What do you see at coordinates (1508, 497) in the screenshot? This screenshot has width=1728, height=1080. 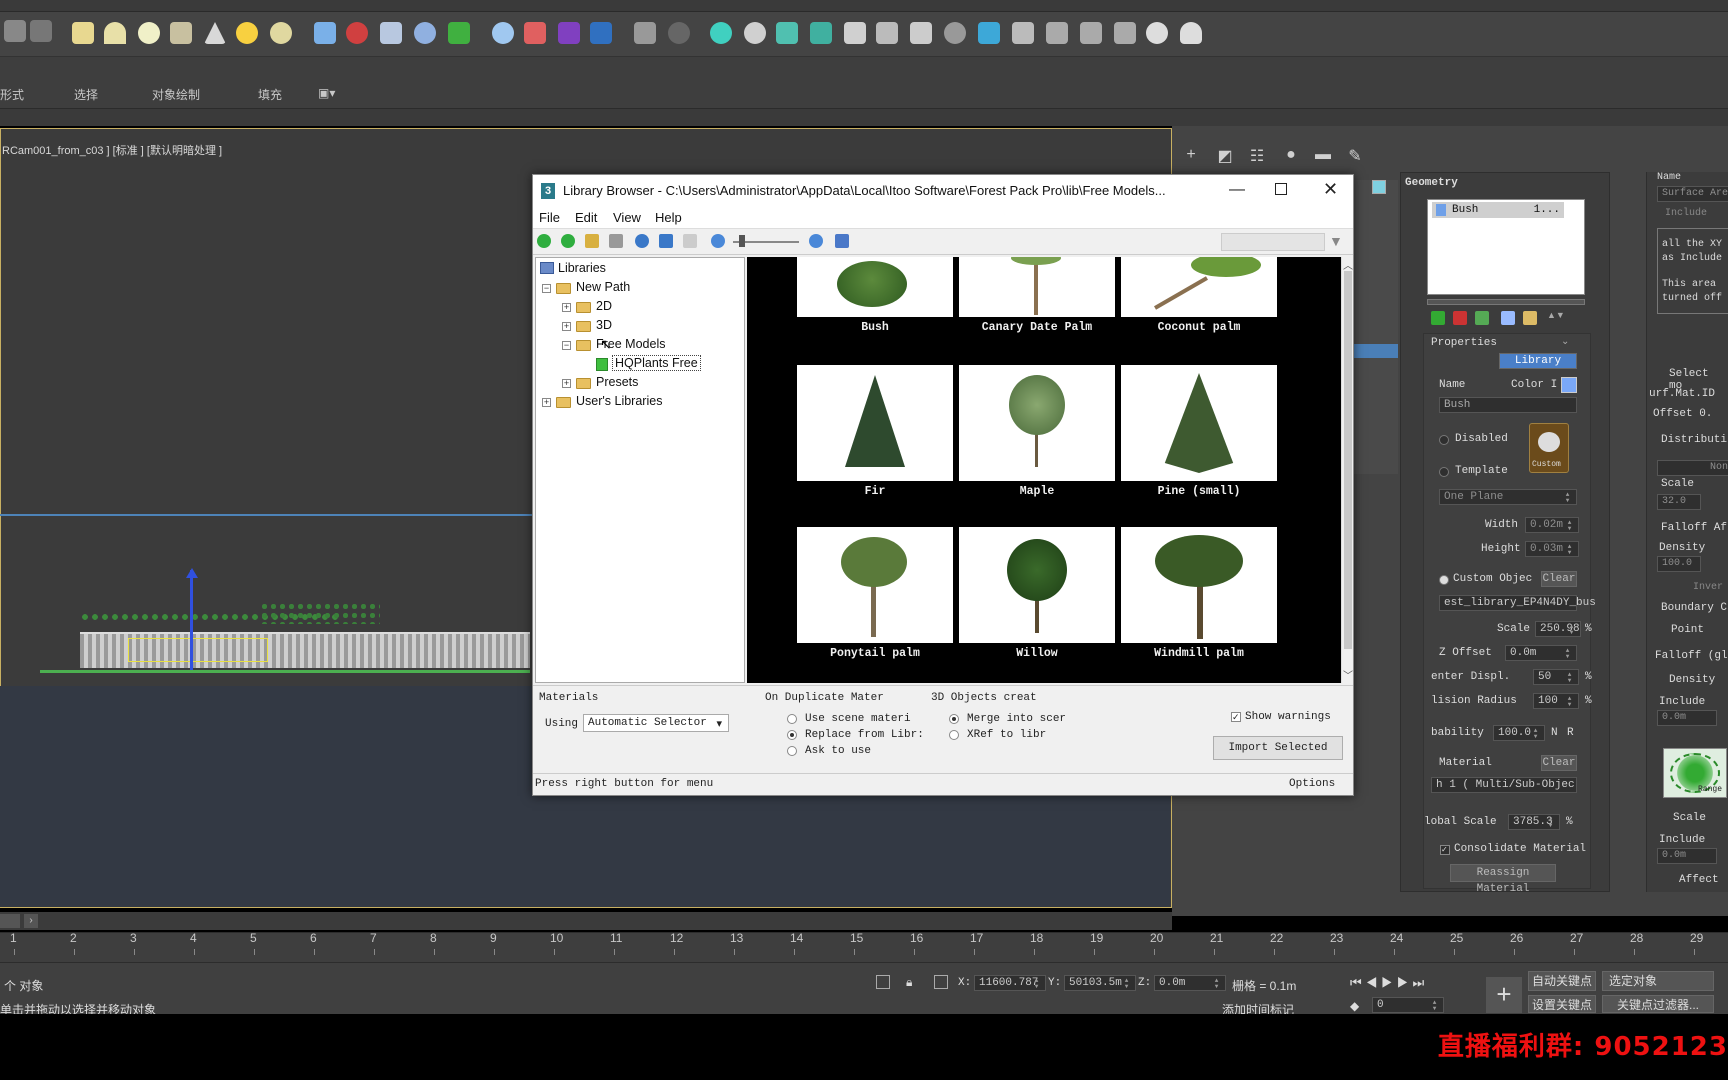 I see `plane-dropdown: One Plane` at bounding box center [1508, 497].